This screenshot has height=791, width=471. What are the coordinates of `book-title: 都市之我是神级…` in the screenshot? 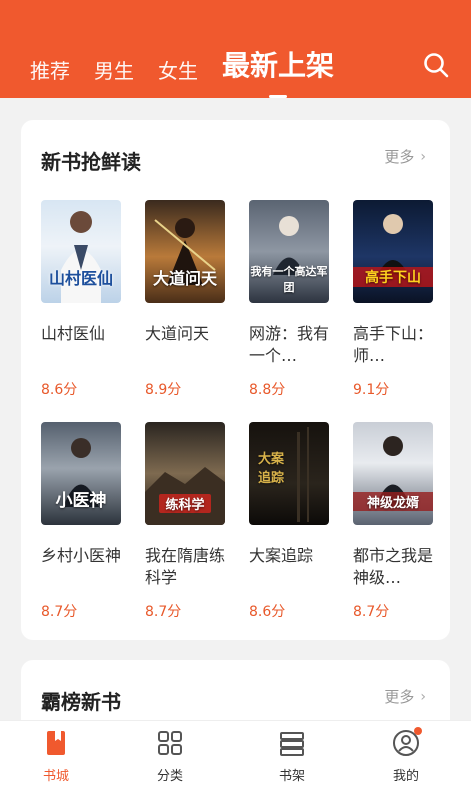 It's located at (393, 566).